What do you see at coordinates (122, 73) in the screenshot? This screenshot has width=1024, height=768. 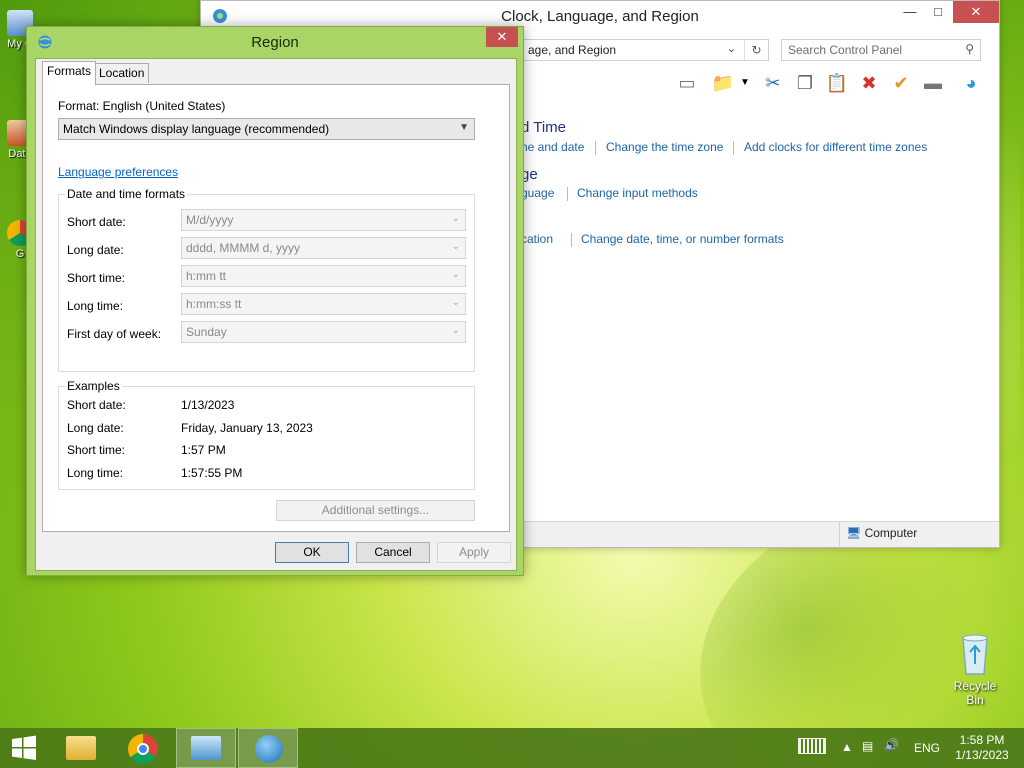 I see `tab-location: Location` at bounding box center [122, 73].